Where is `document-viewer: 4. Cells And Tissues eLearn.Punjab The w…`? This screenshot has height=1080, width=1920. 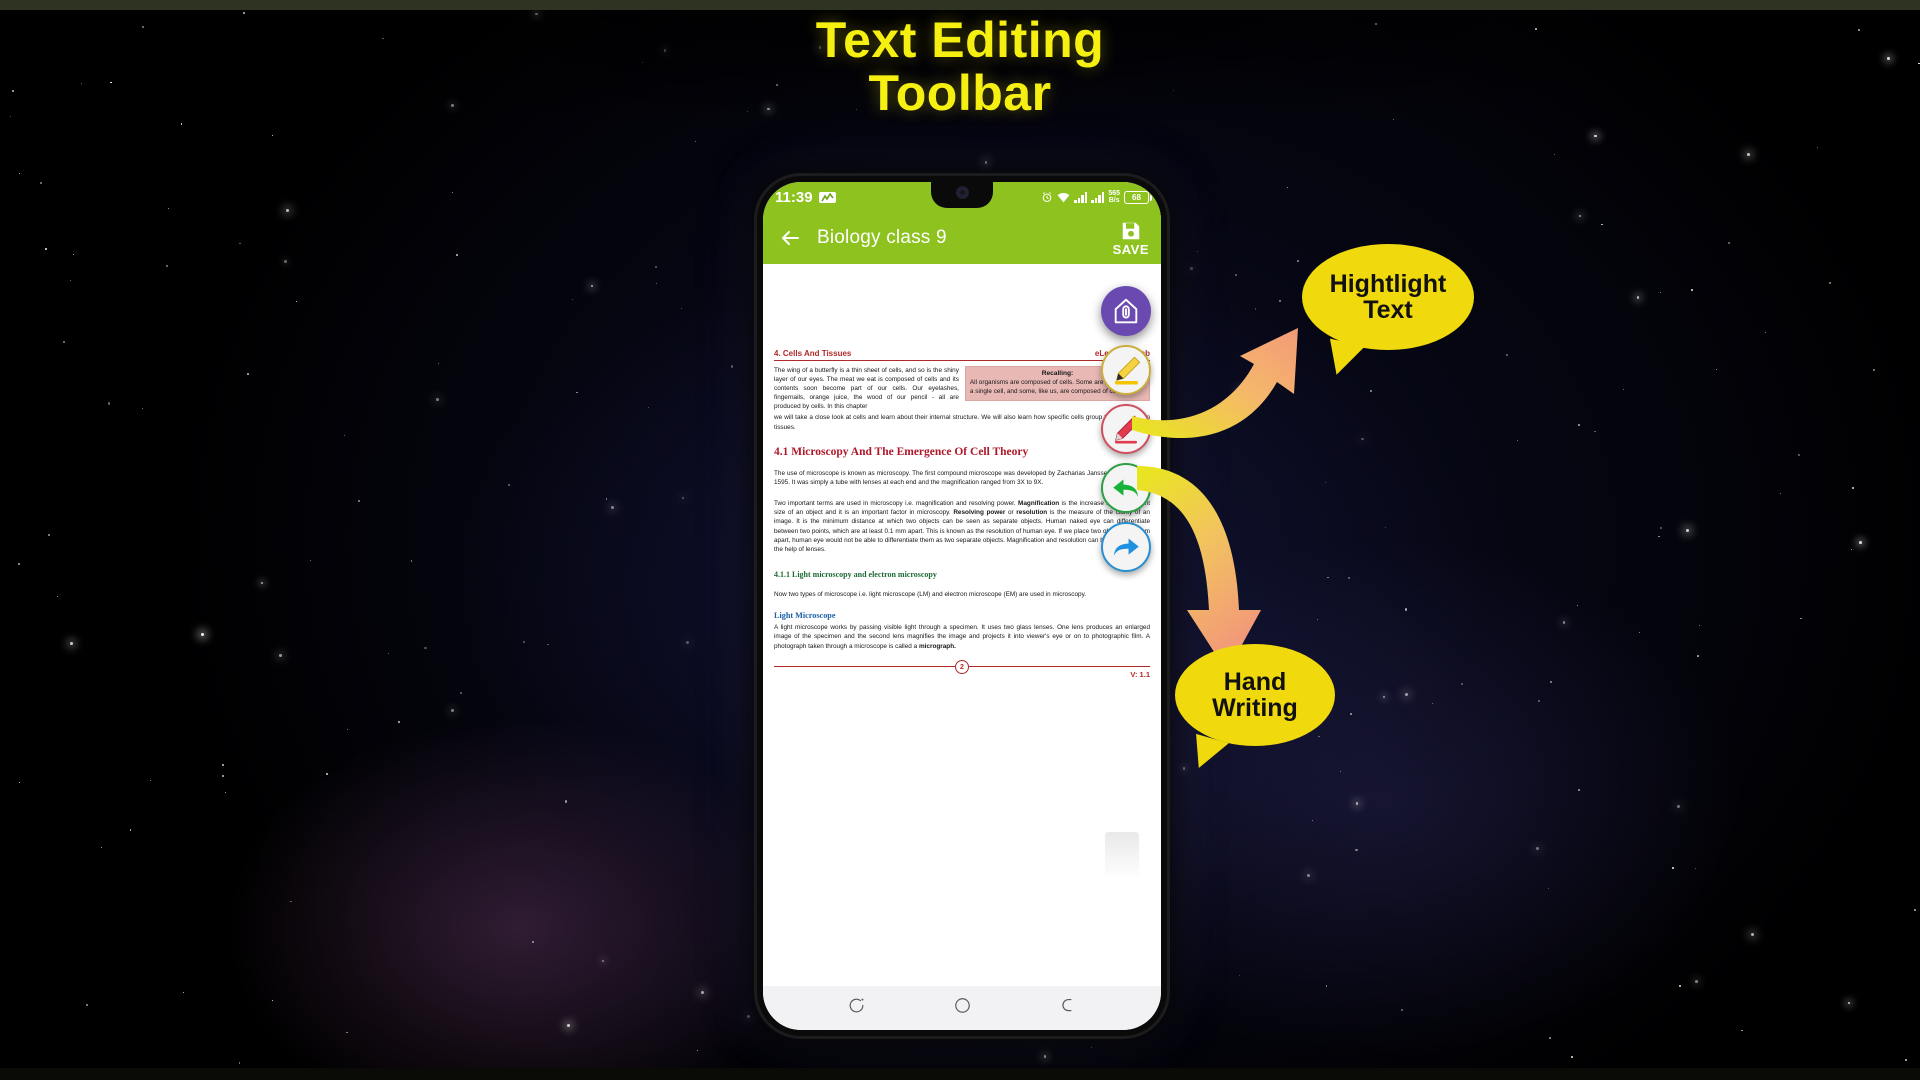
document-viewer: 4. Cells And Tissues eLearn.Punjab The w… is located at coordinates (962, 625).